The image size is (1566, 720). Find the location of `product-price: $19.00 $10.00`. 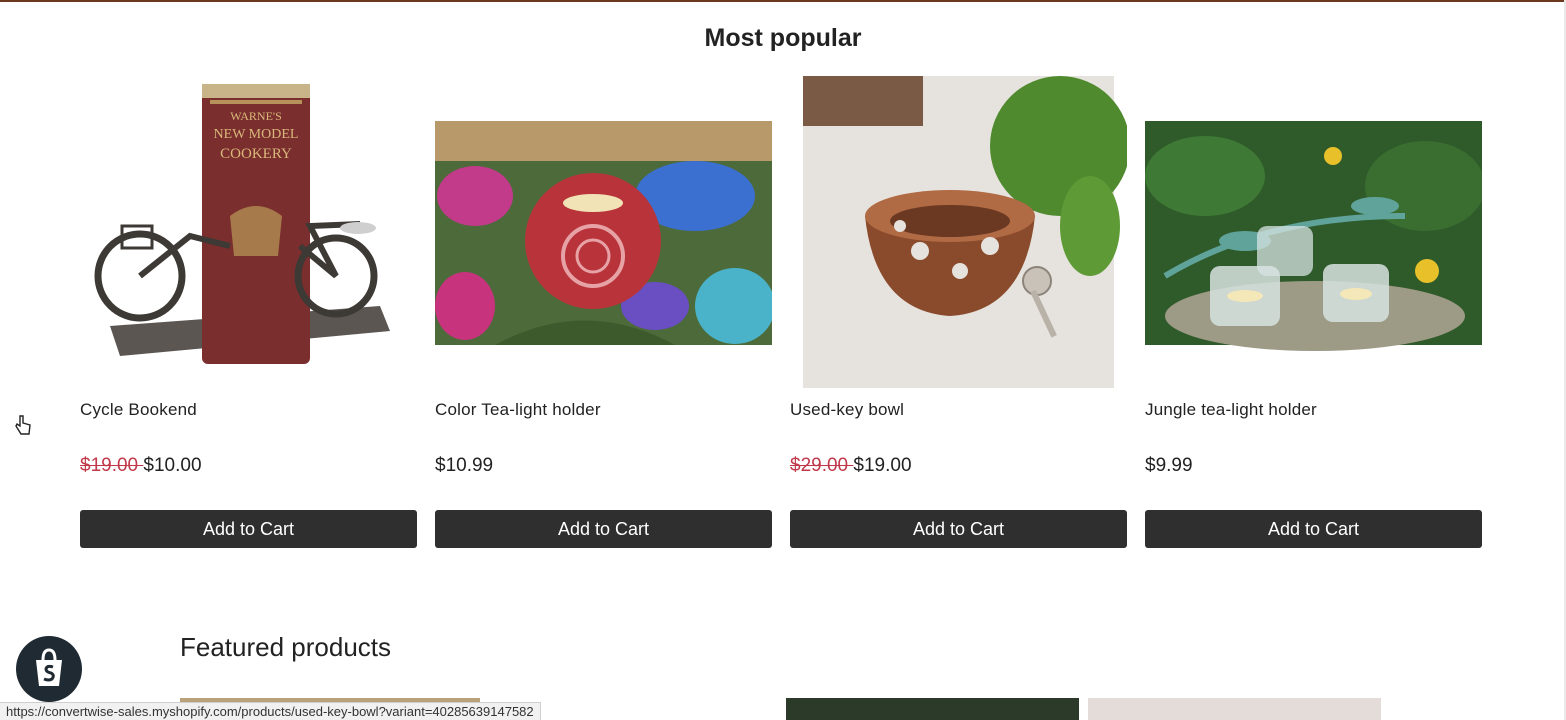

product-price: $19.00 $10.00 is located at coordinates (141, 466).